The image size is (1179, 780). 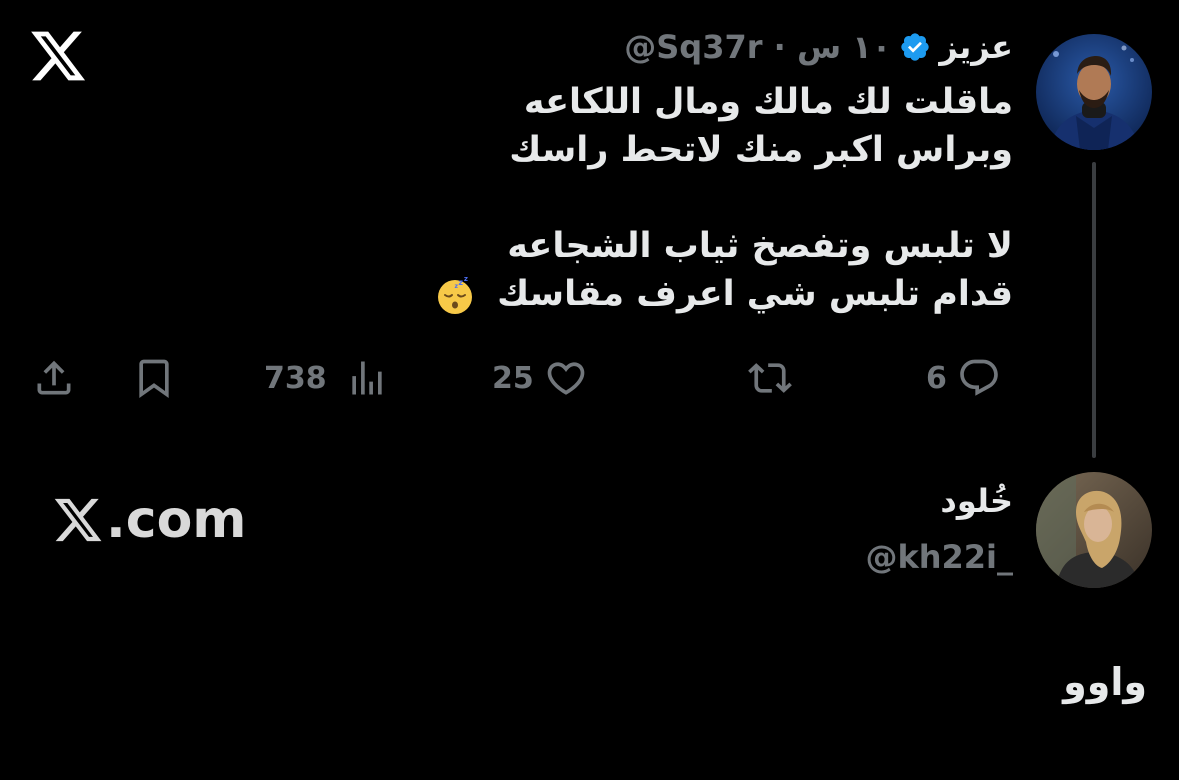 I want to click on retweet-button, so click(x=770, y=378).